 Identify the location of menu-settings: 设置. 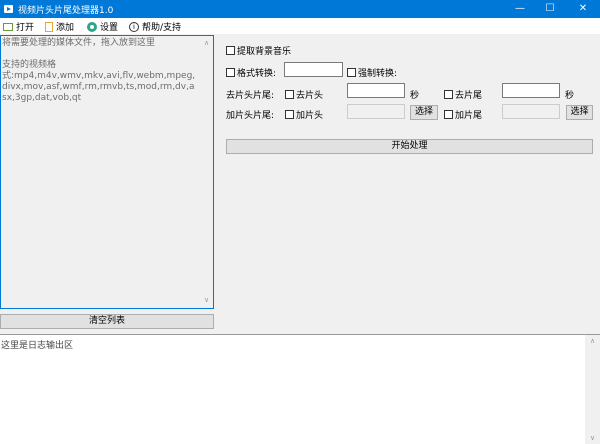
(102, 26).